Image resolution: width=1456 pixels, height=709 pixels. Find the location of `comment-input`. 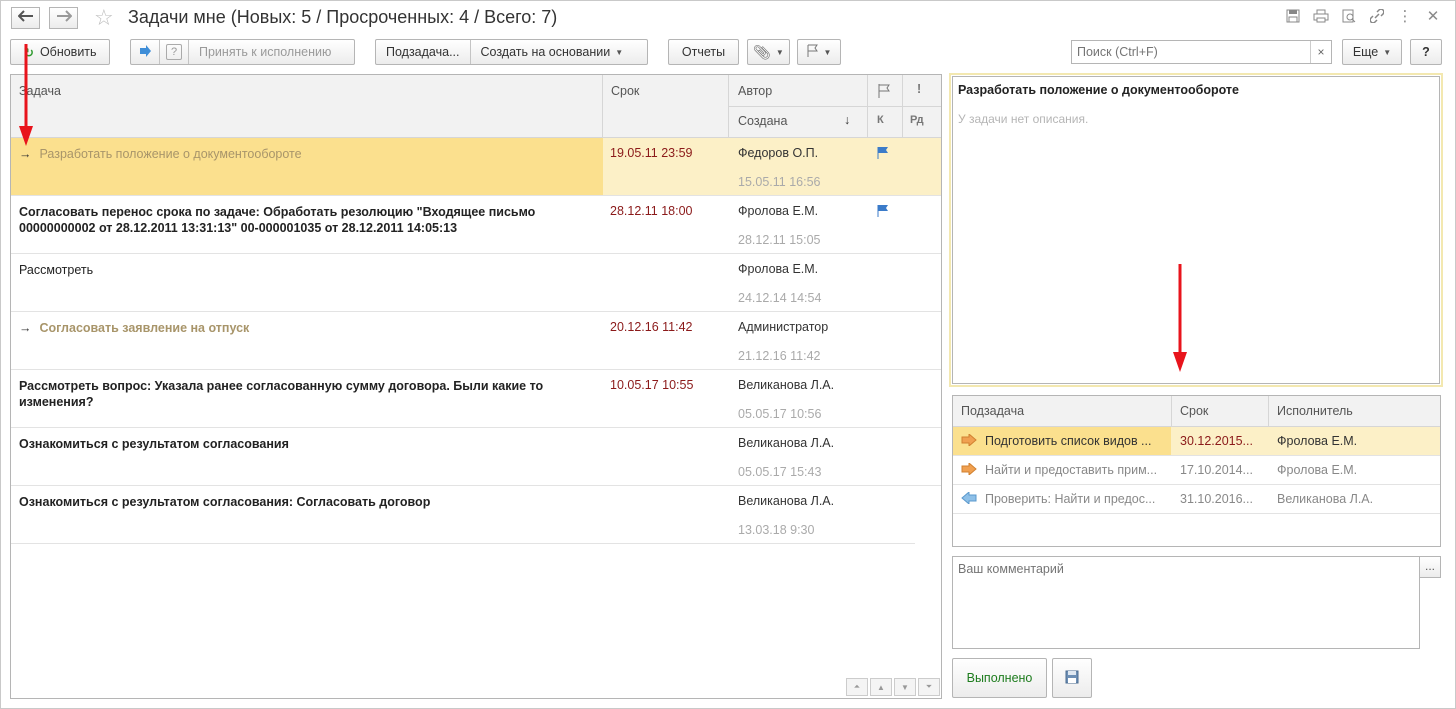

comment-input is located at coordinates (1186, 602).